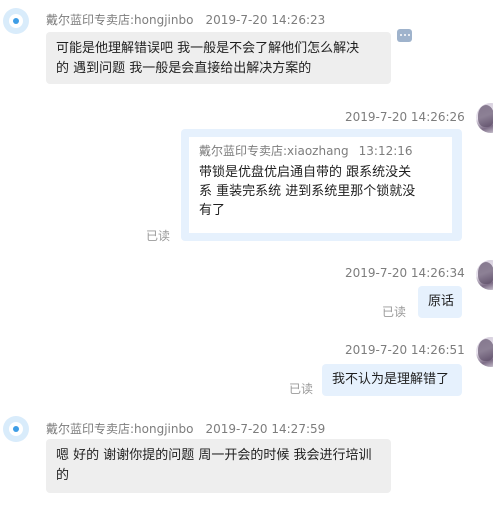 This screenshot has width=493, height=513. Describe the element at coordinates (208, 48) in the screenshot. I see `message-line: 可能是他理解错误吧 我一般是不会了解他们怎么解决` at that location.